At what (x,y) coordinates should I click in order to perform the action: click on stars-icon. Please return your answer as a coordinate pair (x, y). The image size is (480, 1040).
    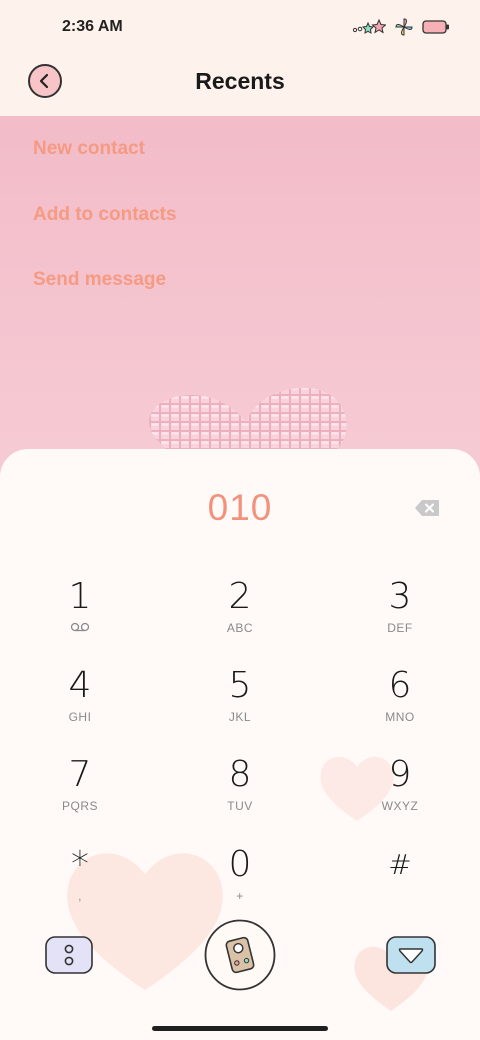
    Looking at the image, I should click on (369, 26).